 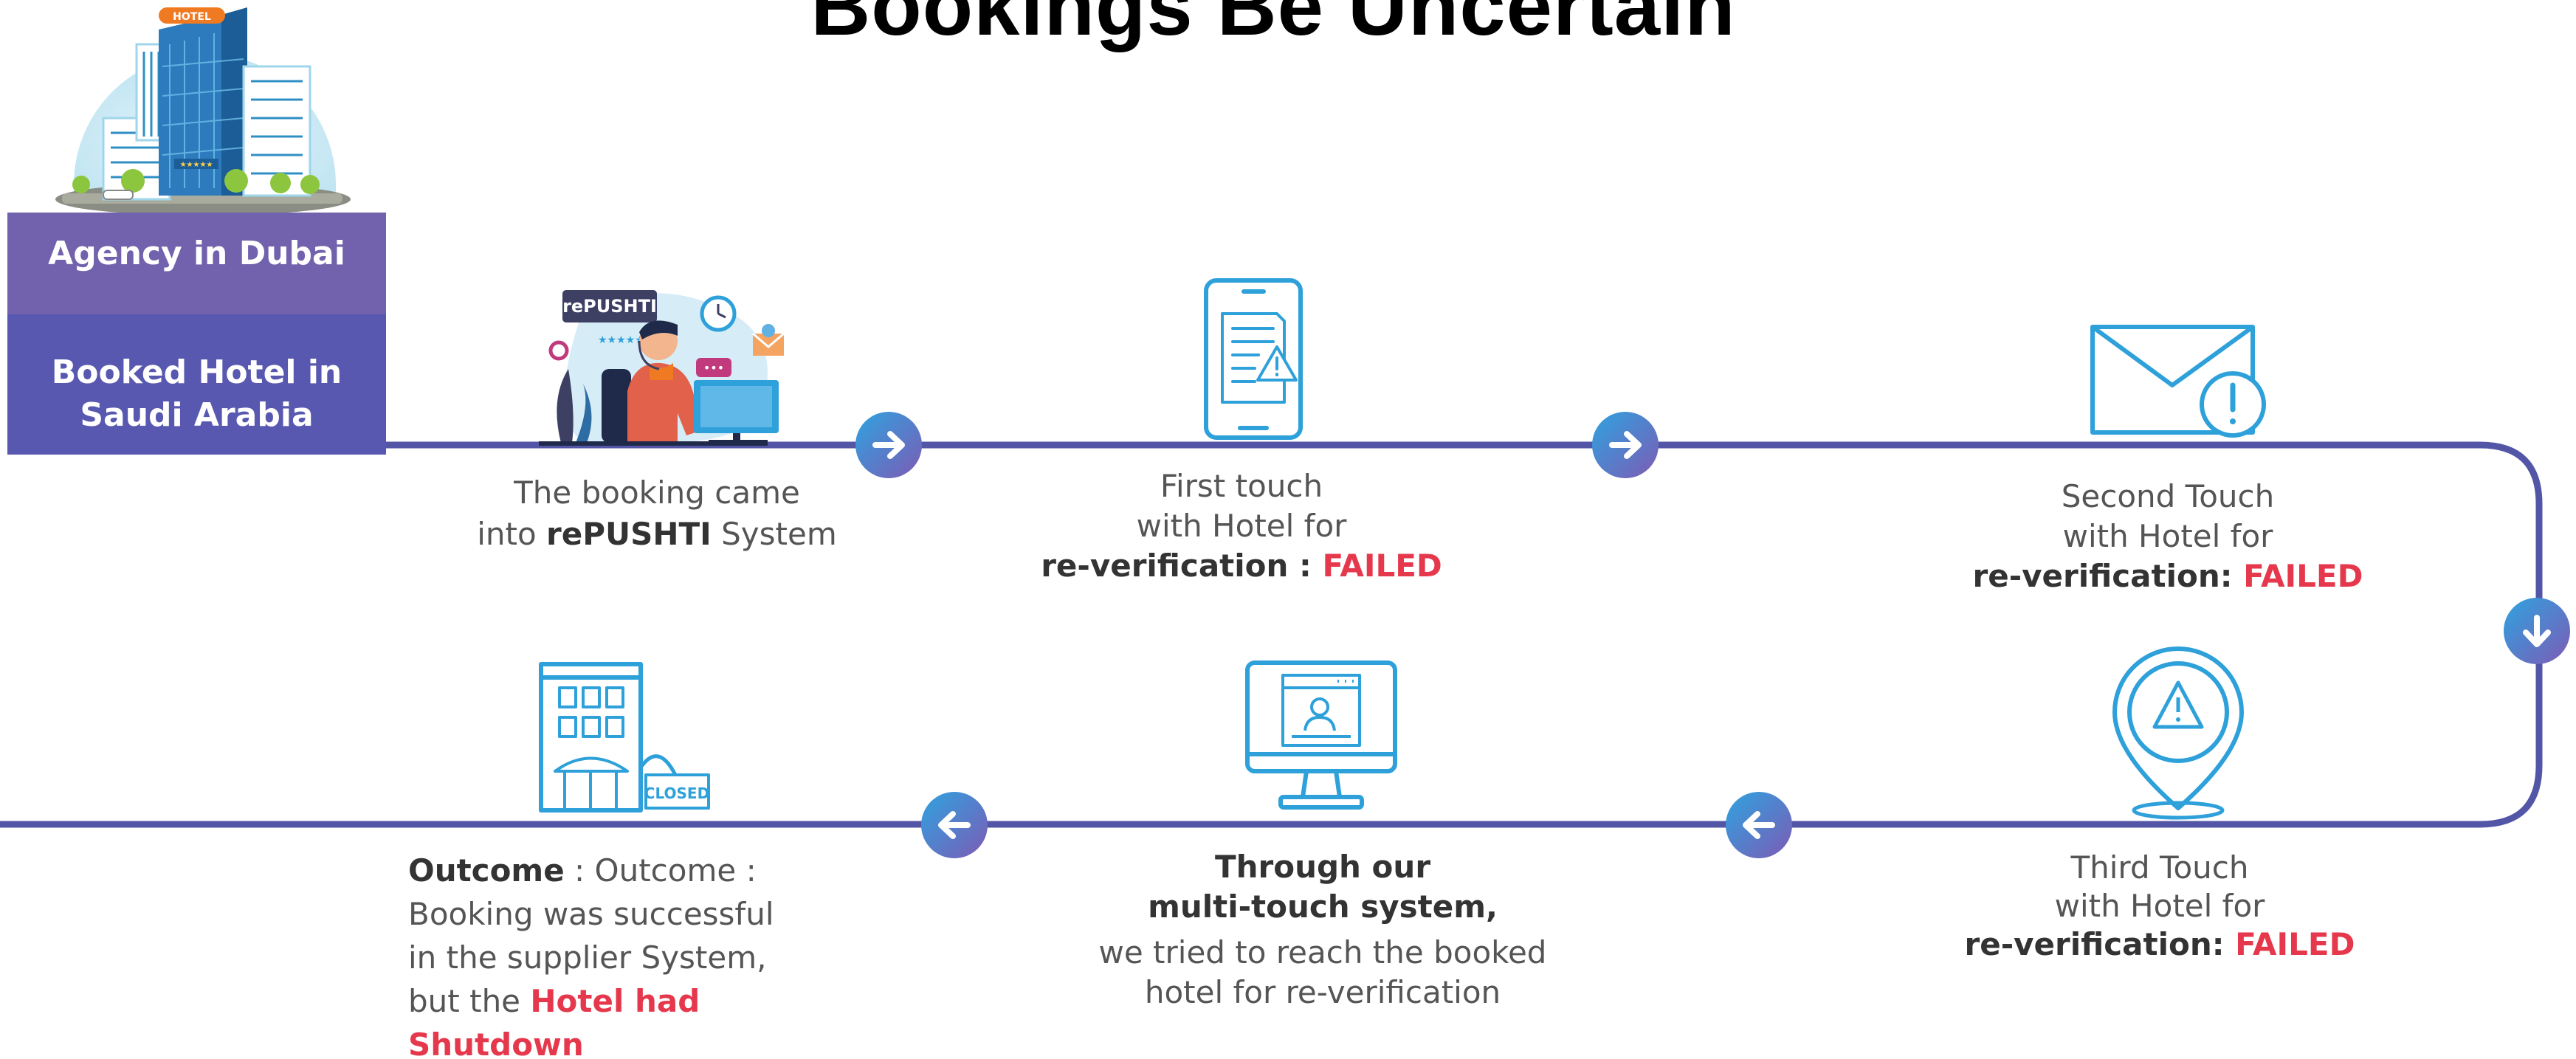 What do you see at coordinates (2160, 867) in the screenshot?
I see `step-4-line-1: Third Touch` at bounding box center [2160, 867].